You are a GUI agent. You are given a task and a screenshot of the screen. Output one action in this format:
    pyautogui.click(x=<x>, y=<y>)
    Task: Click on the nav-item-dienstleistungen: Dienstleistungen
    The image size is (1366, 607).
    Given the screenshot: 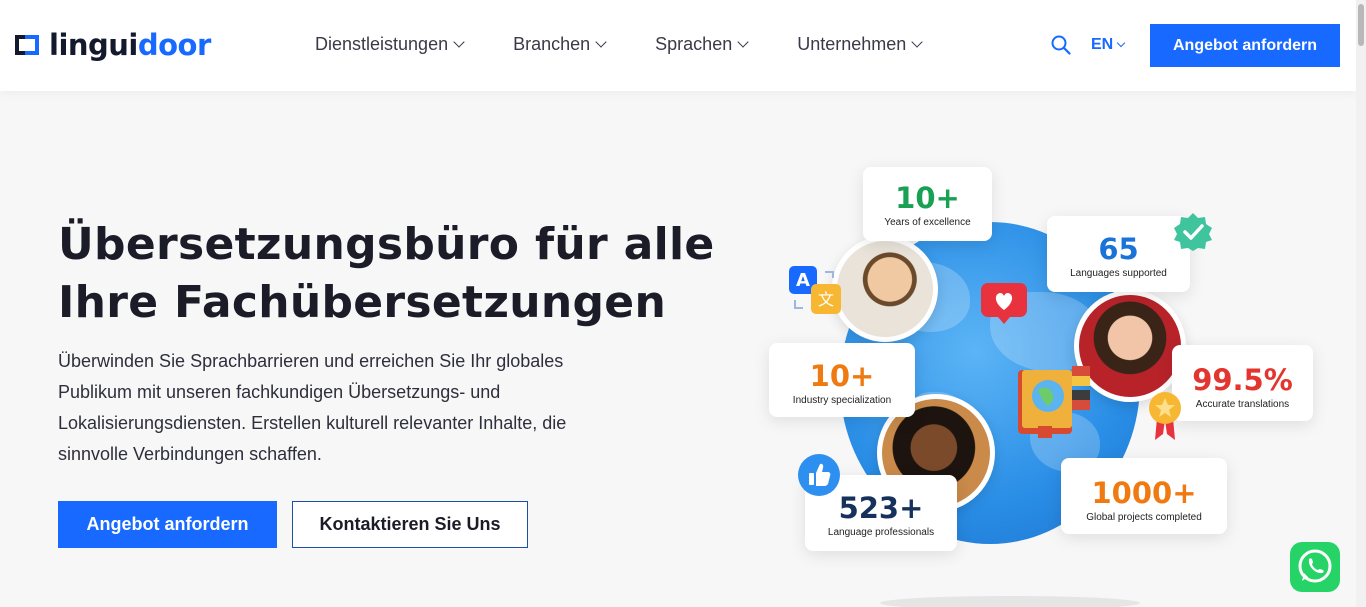 What is the action you would take?
    pyautogui.click(x=390, y=44)
    